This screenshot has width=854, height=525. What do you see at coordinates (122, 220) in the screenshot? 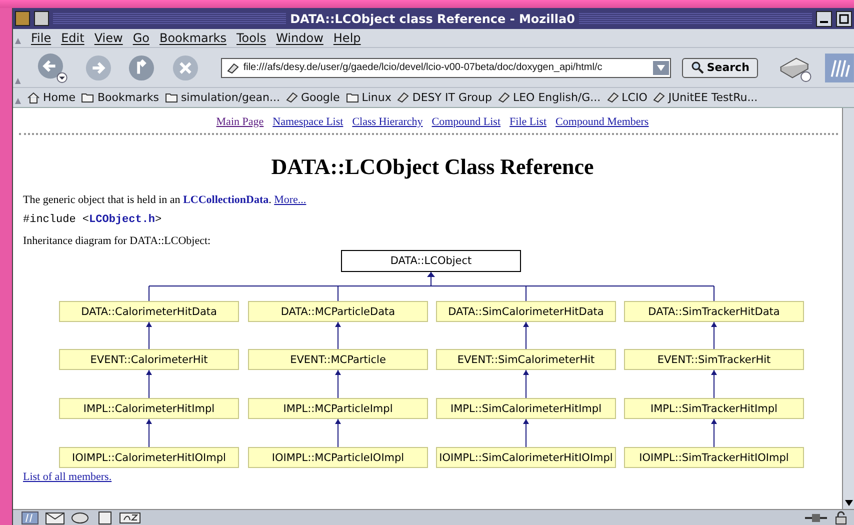
I see `header-link: LCObject.h` at bounding box center [122, 220].